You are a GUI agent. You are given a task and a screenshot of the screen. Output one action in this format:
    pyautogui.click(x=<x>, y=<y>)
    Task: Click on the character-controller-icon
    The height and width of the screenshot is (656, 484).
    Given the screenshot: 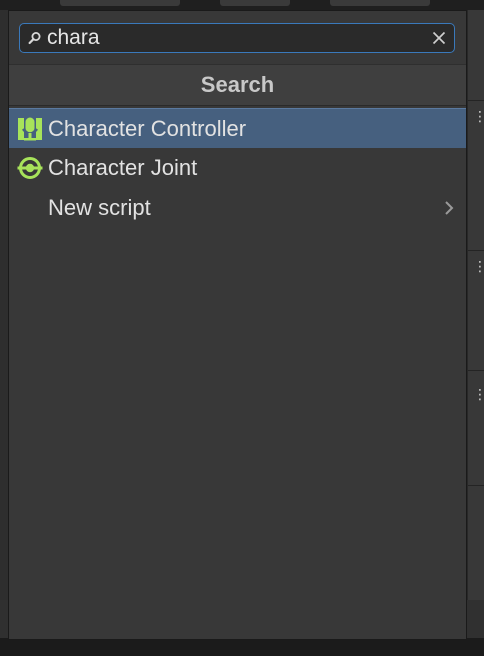 What is the action you would take?
    pyautogui.click(x=30, y=129)
    